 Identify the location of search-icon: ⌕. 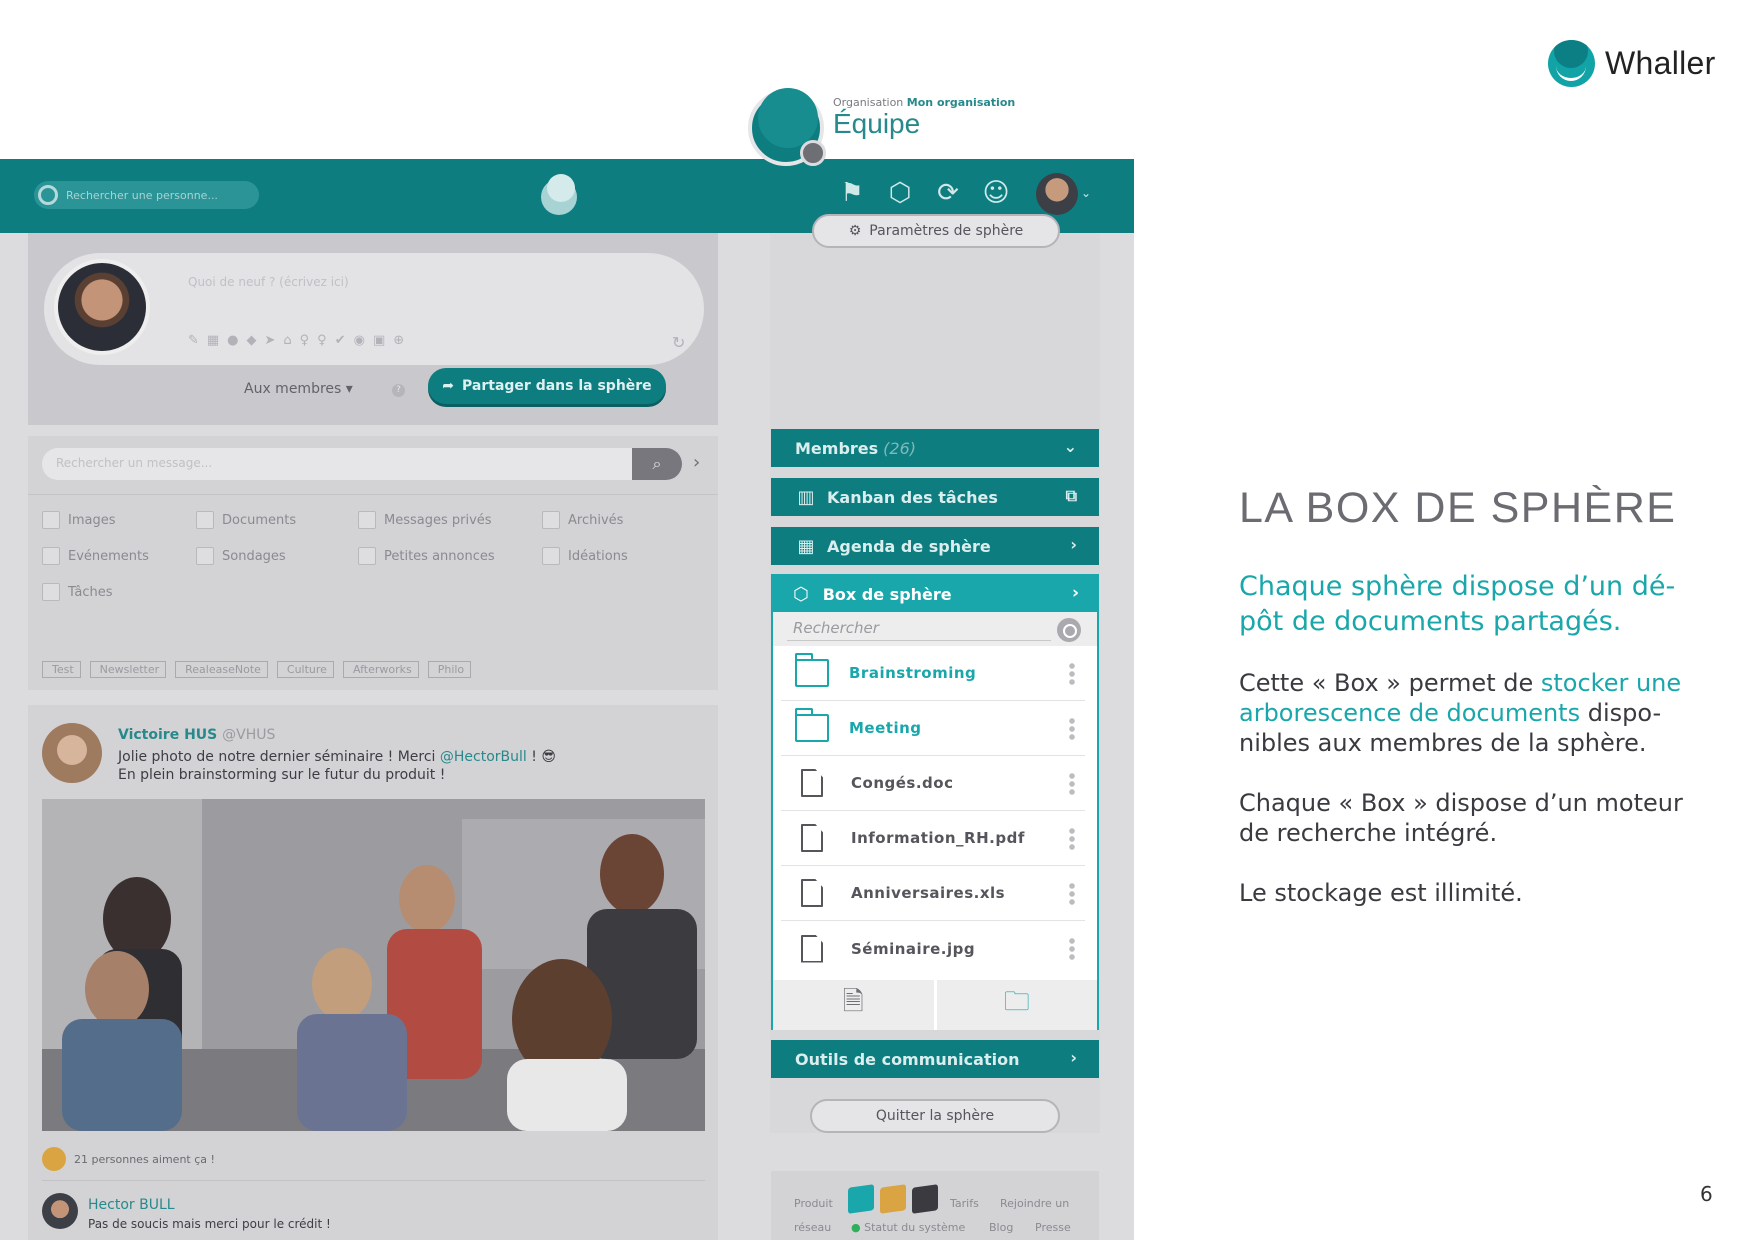
(657, 464).